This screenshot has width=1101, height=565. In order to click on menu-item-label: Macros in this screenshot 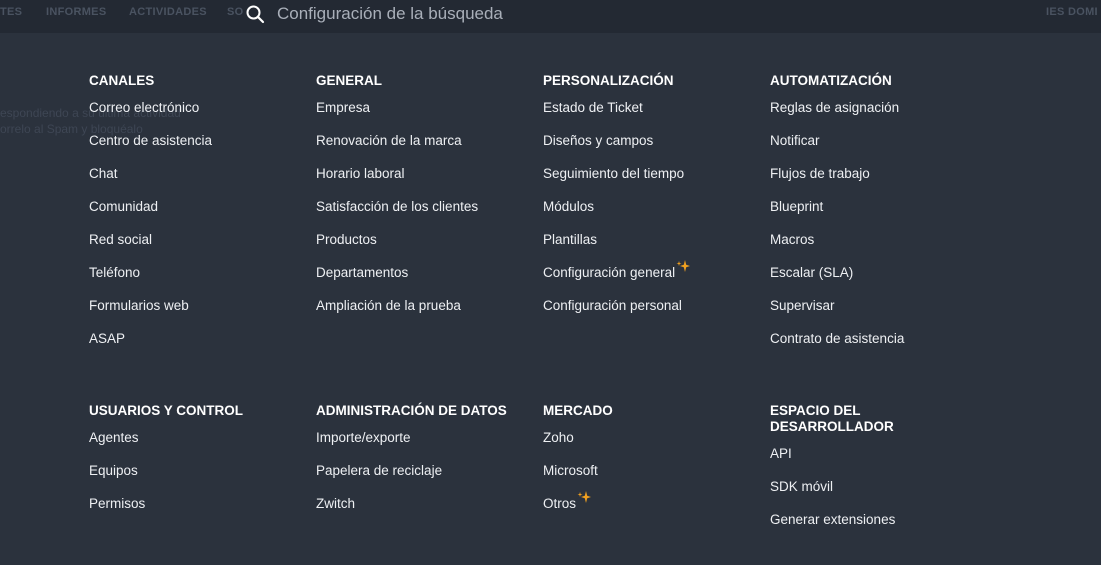, I will do `click(792, 239)`.